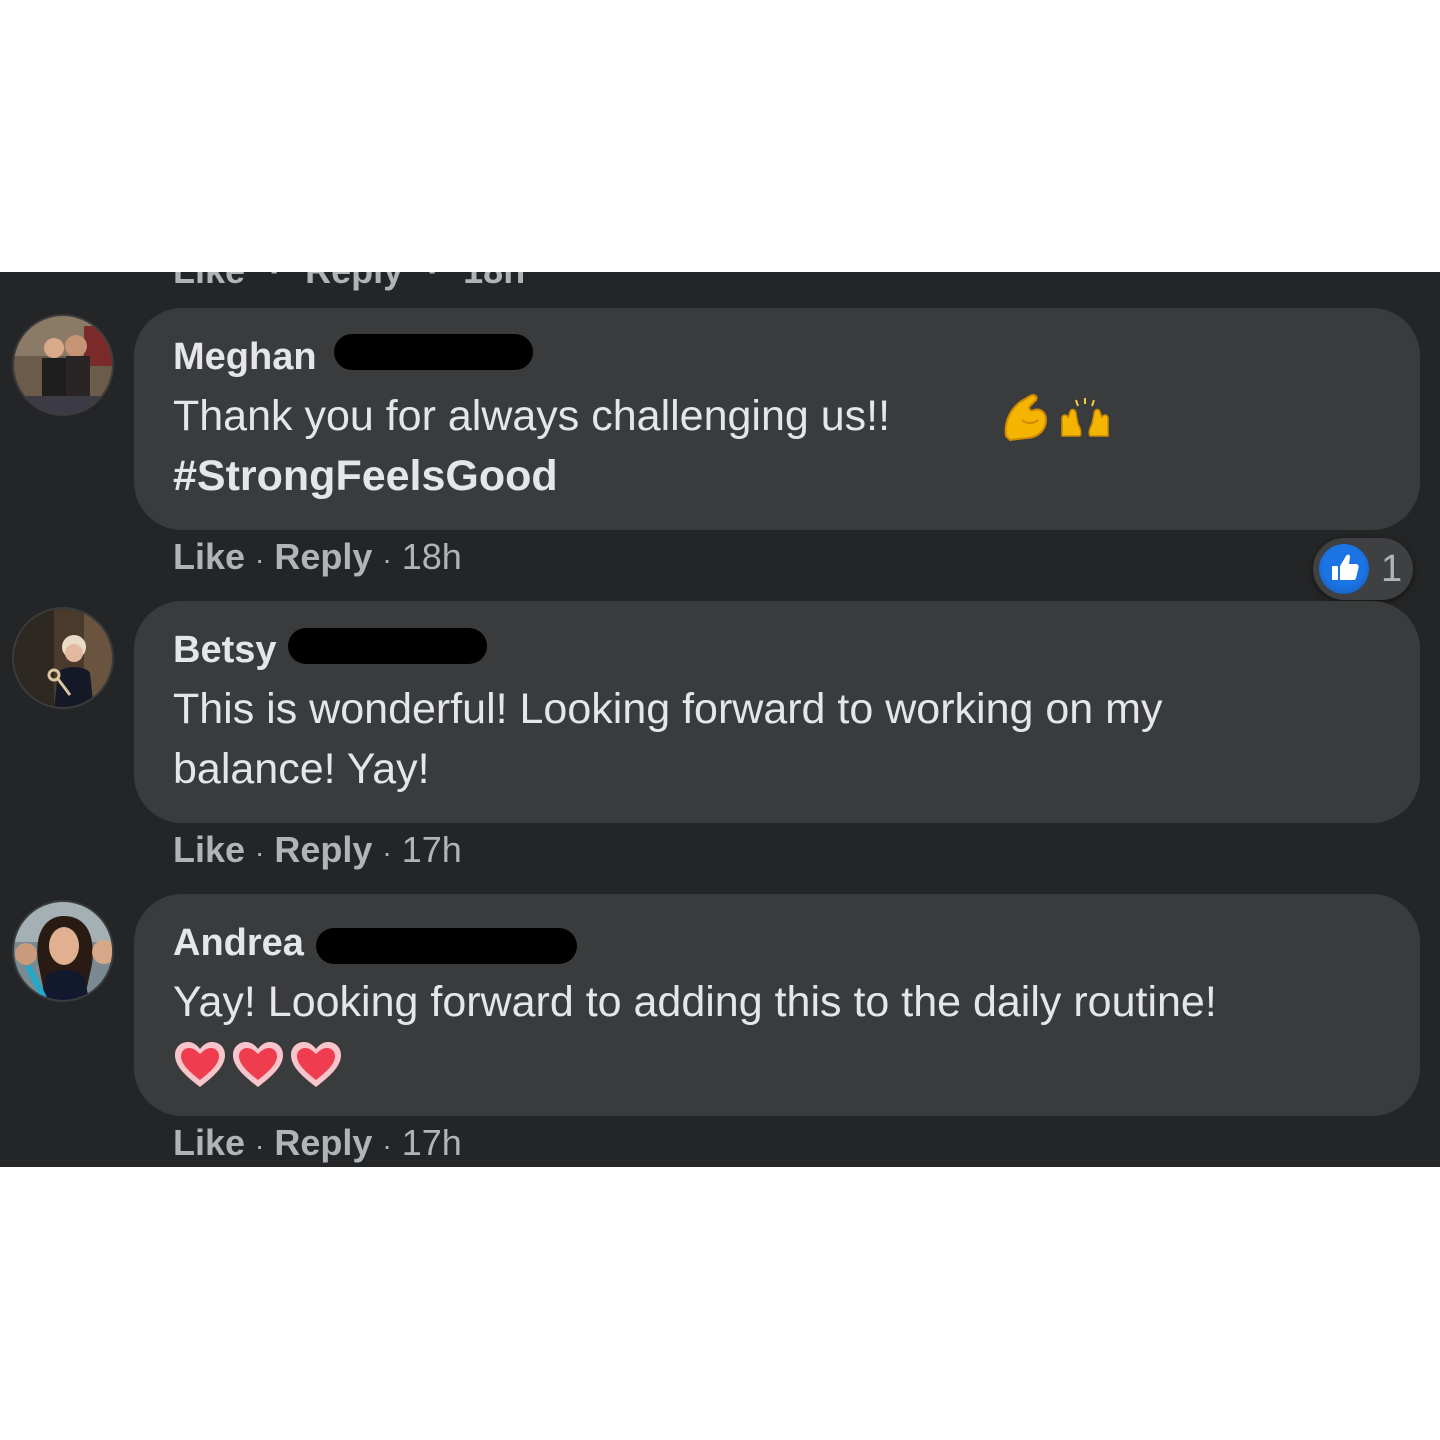 This screenshot has height=1440, width=1440. What do you see at coordinates (301, 769) in the screenshot?
I see `comment-text: balance! Yay!` at bounding box center [301, 769].